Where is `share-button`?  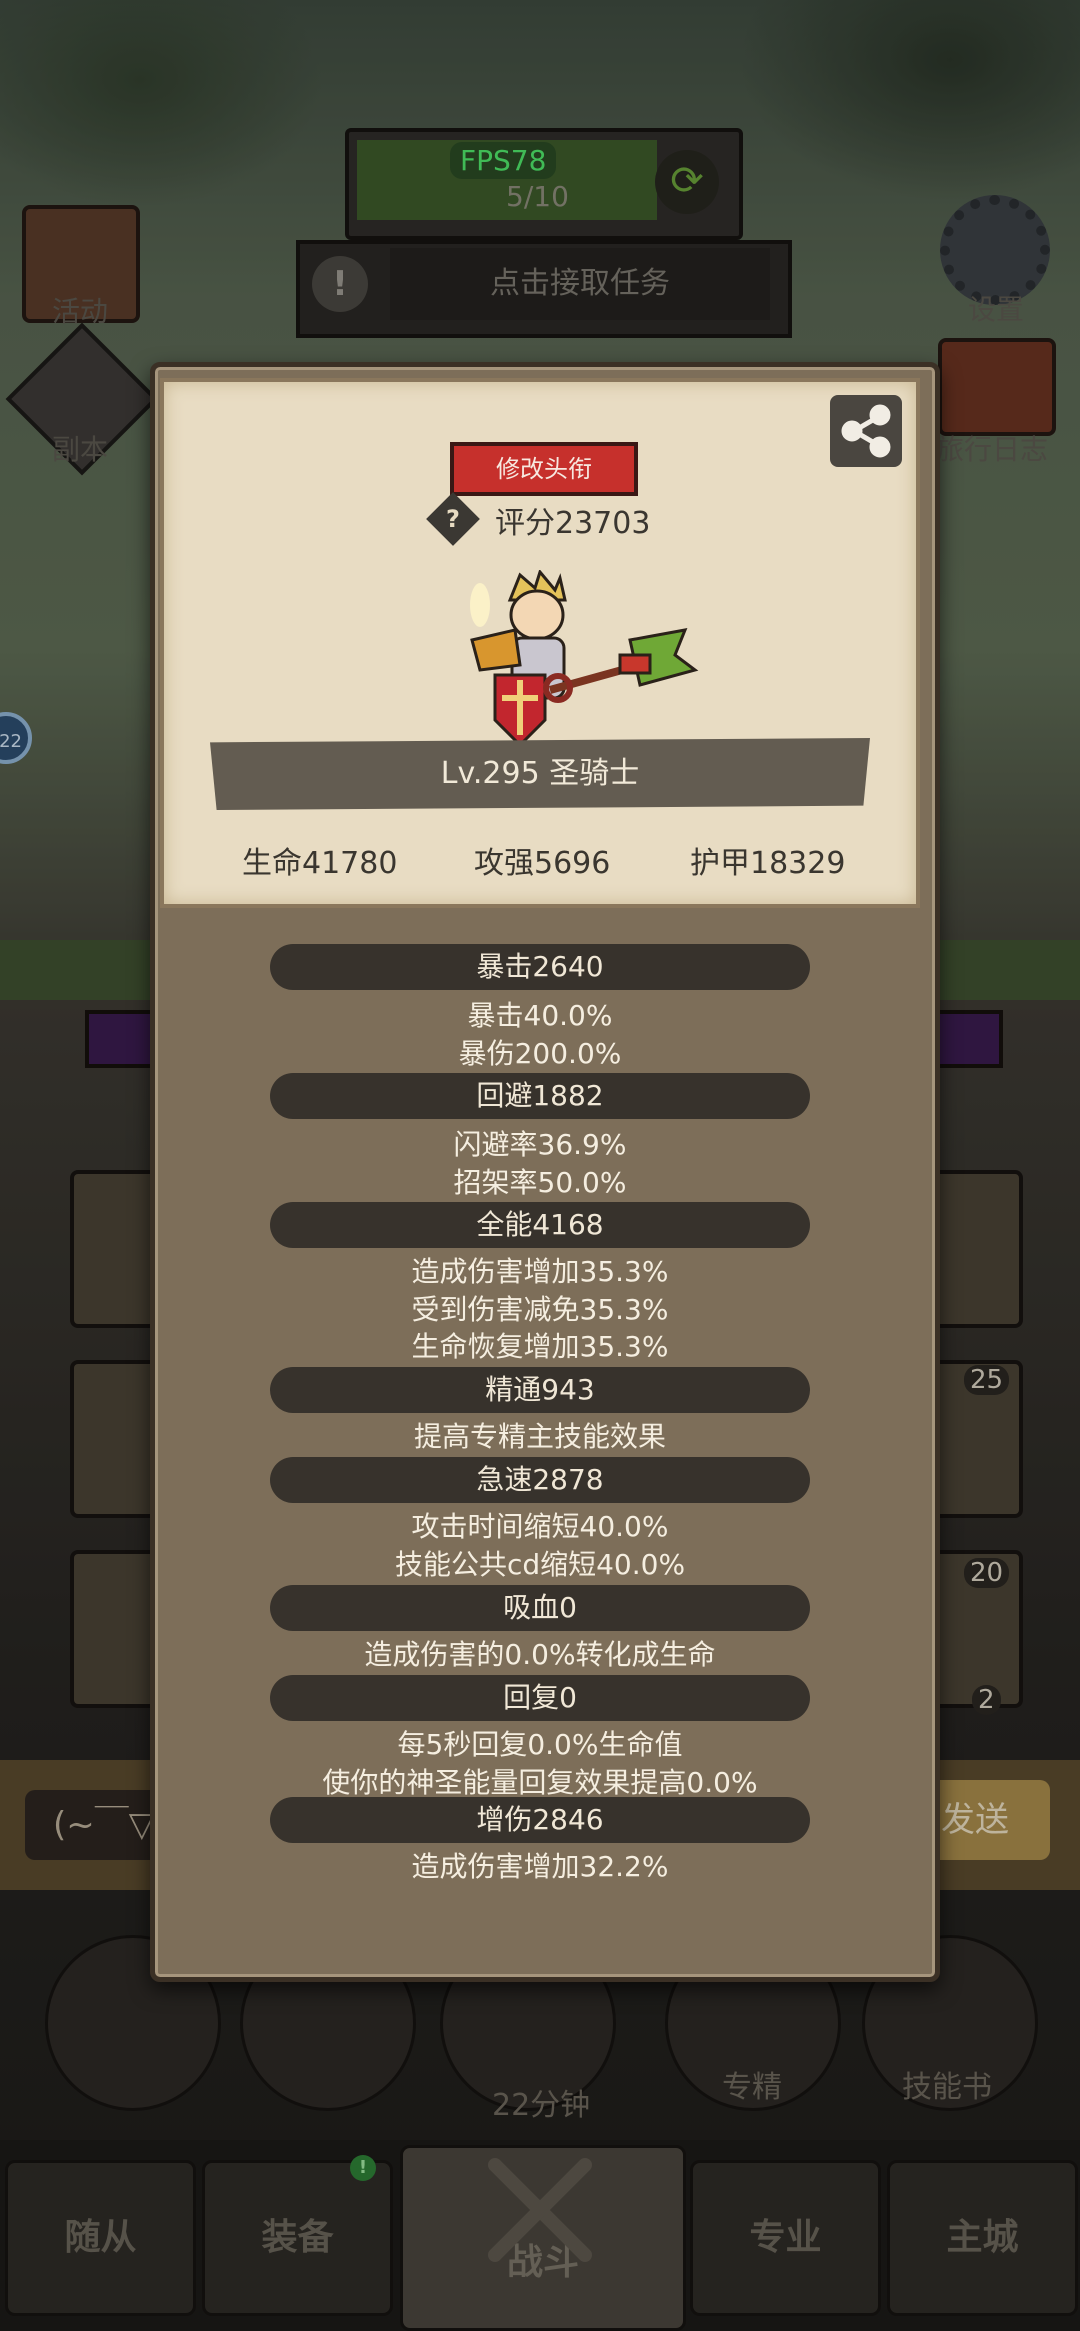 share-button is located at coordinates (866, 431).